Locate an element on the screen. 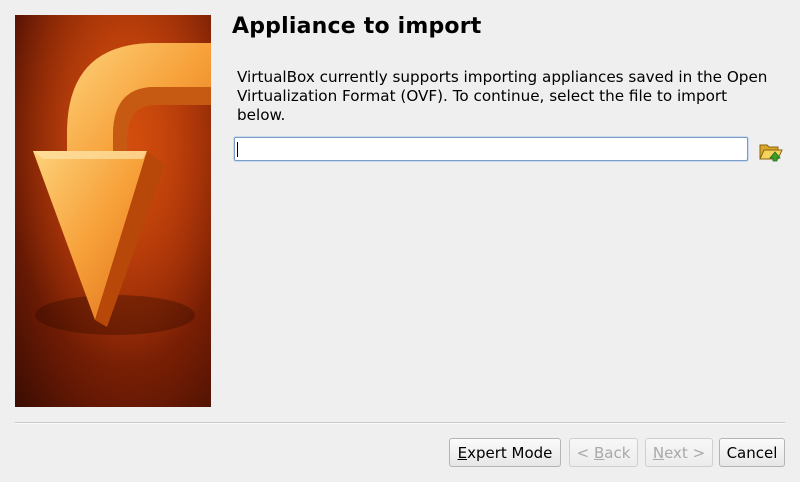  cancel-button: Cancel is located at coordinates (752, 452).